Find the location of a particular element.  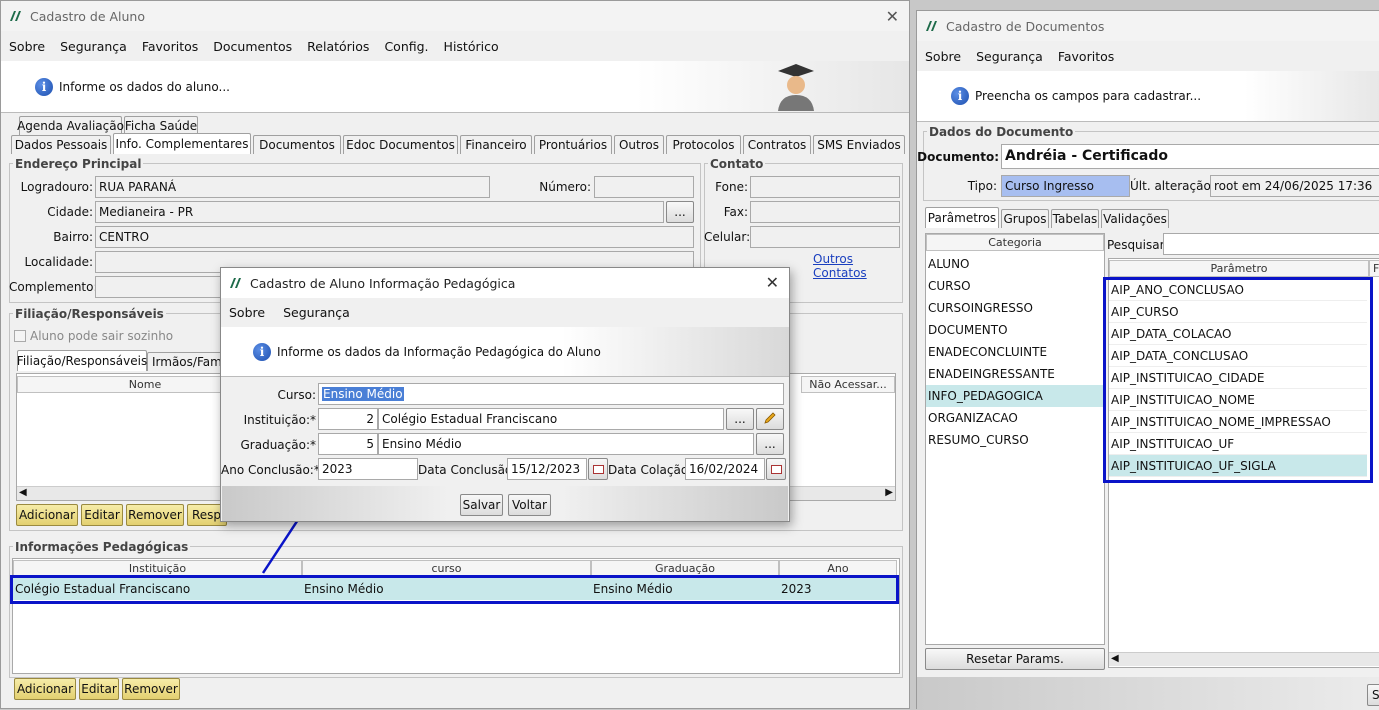

logradouro-field: RUA PARANÁ is located at coordinates (292, 187).